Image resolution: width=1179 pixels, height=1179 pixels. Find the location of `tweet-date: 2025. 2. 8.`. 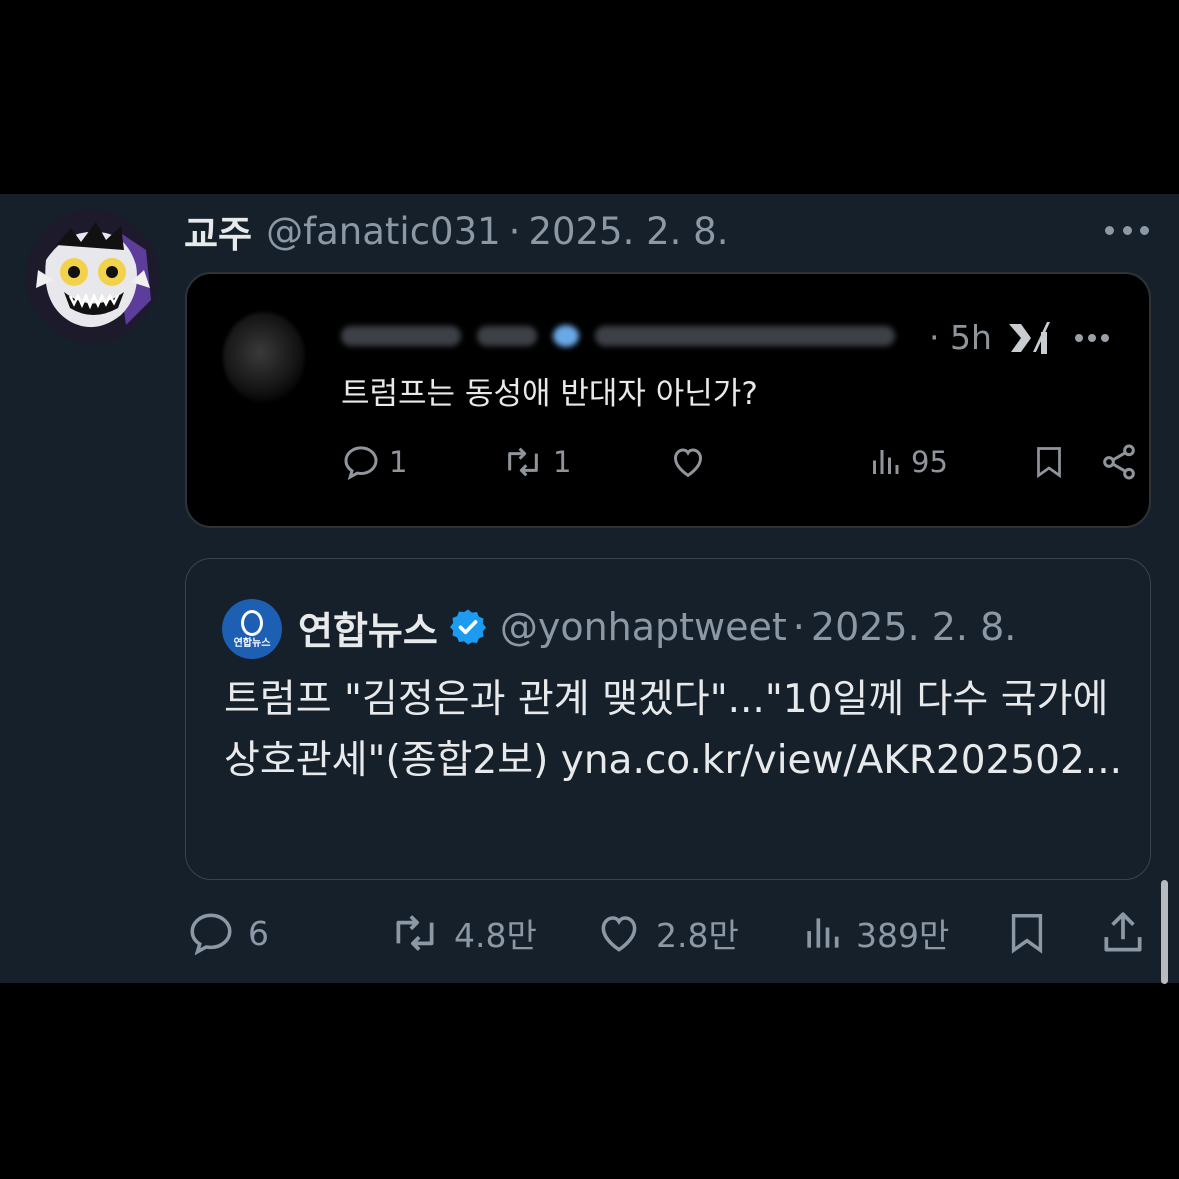

tweet-date: 2025. 2. 8. is located at coordinates (628, 231).